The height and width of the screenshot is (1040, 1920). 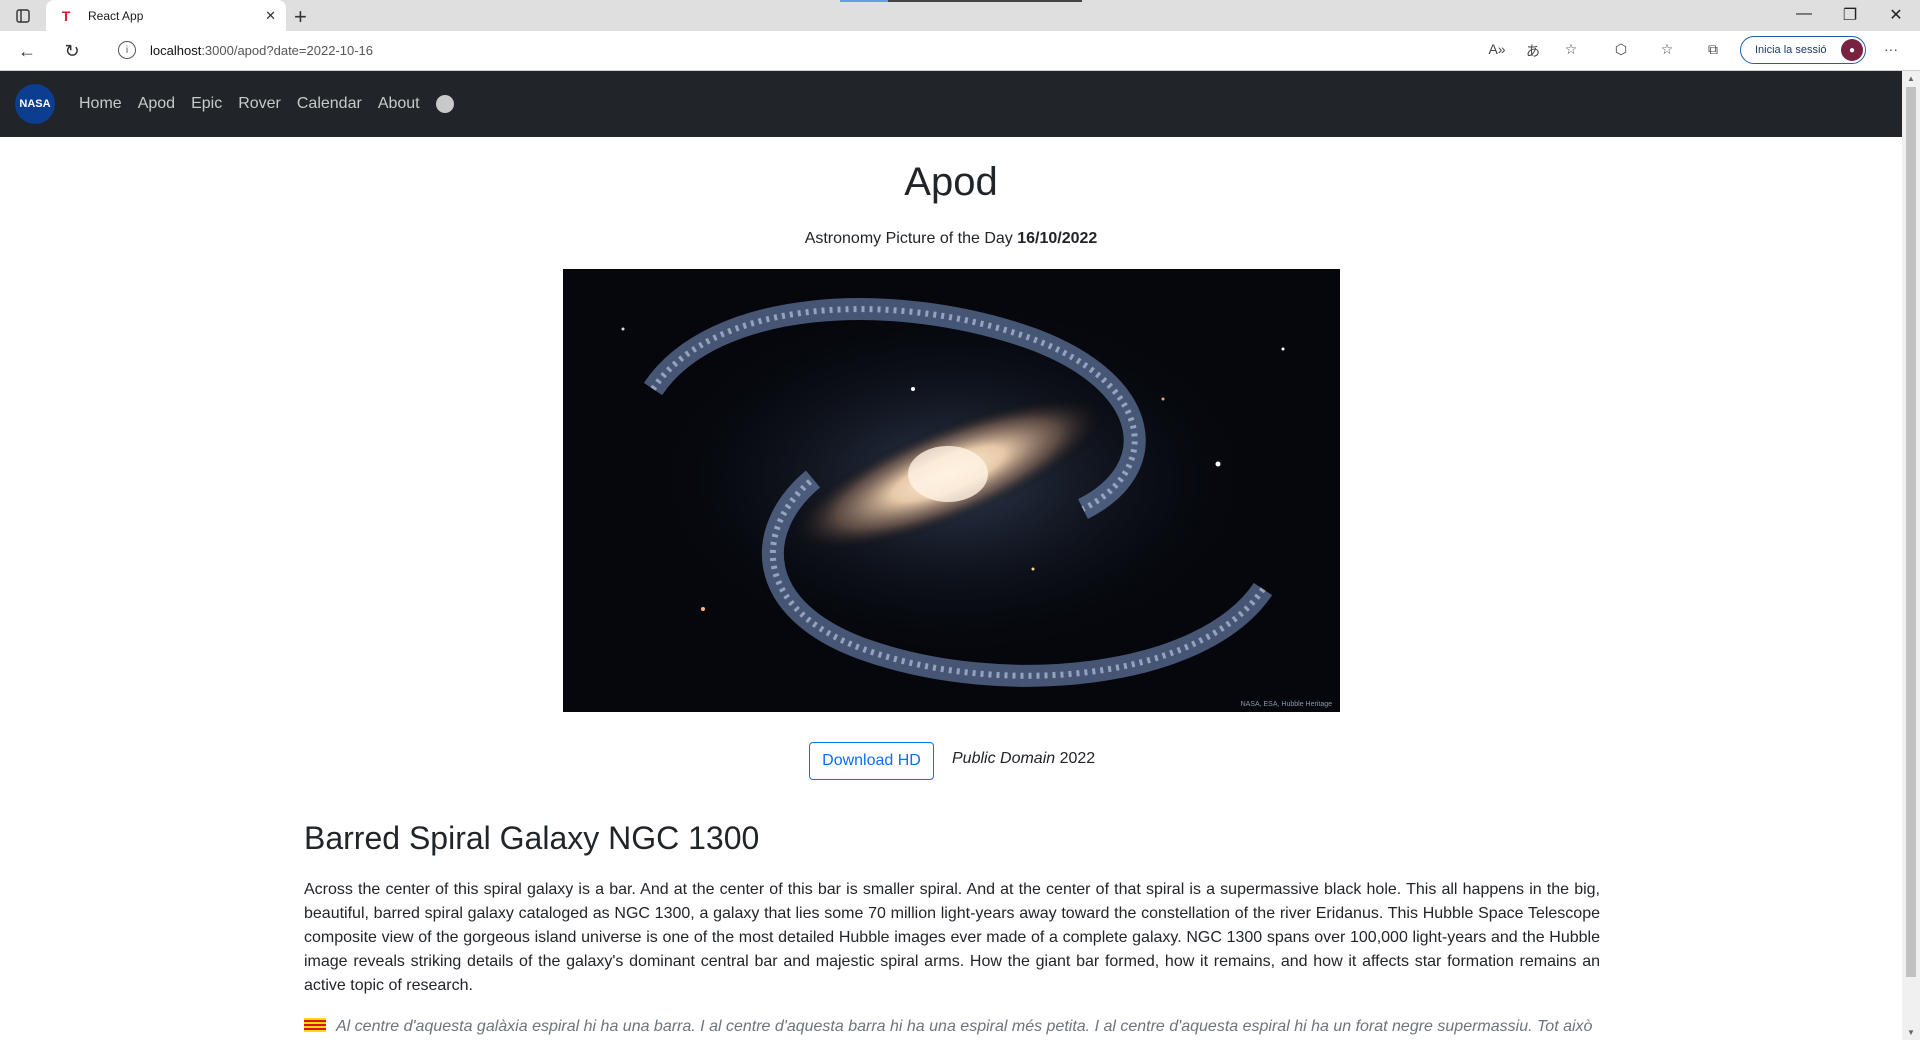 What do you see at coordinates (35, 104) in the screenshot?
I see `nasa-logo: NASA` at bounding box center [35, 104].